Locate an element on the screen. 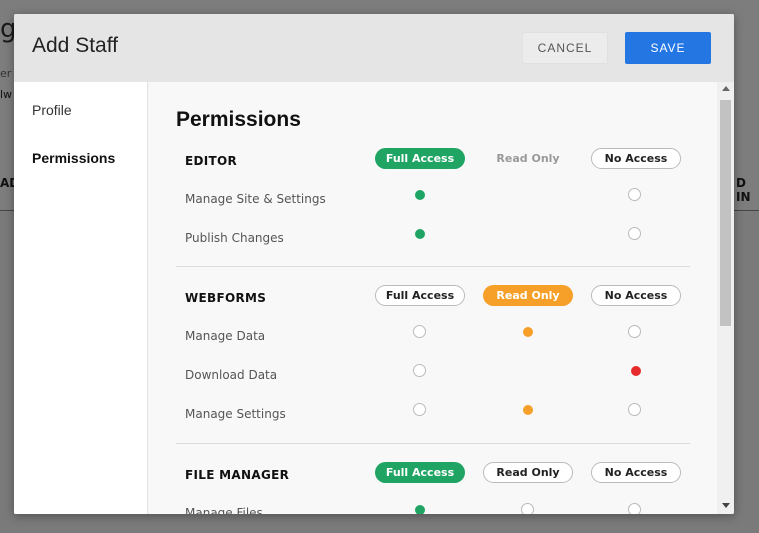 The height and width of the screenshot is (533, 759). background-divider is located at coordinates (7, 210).